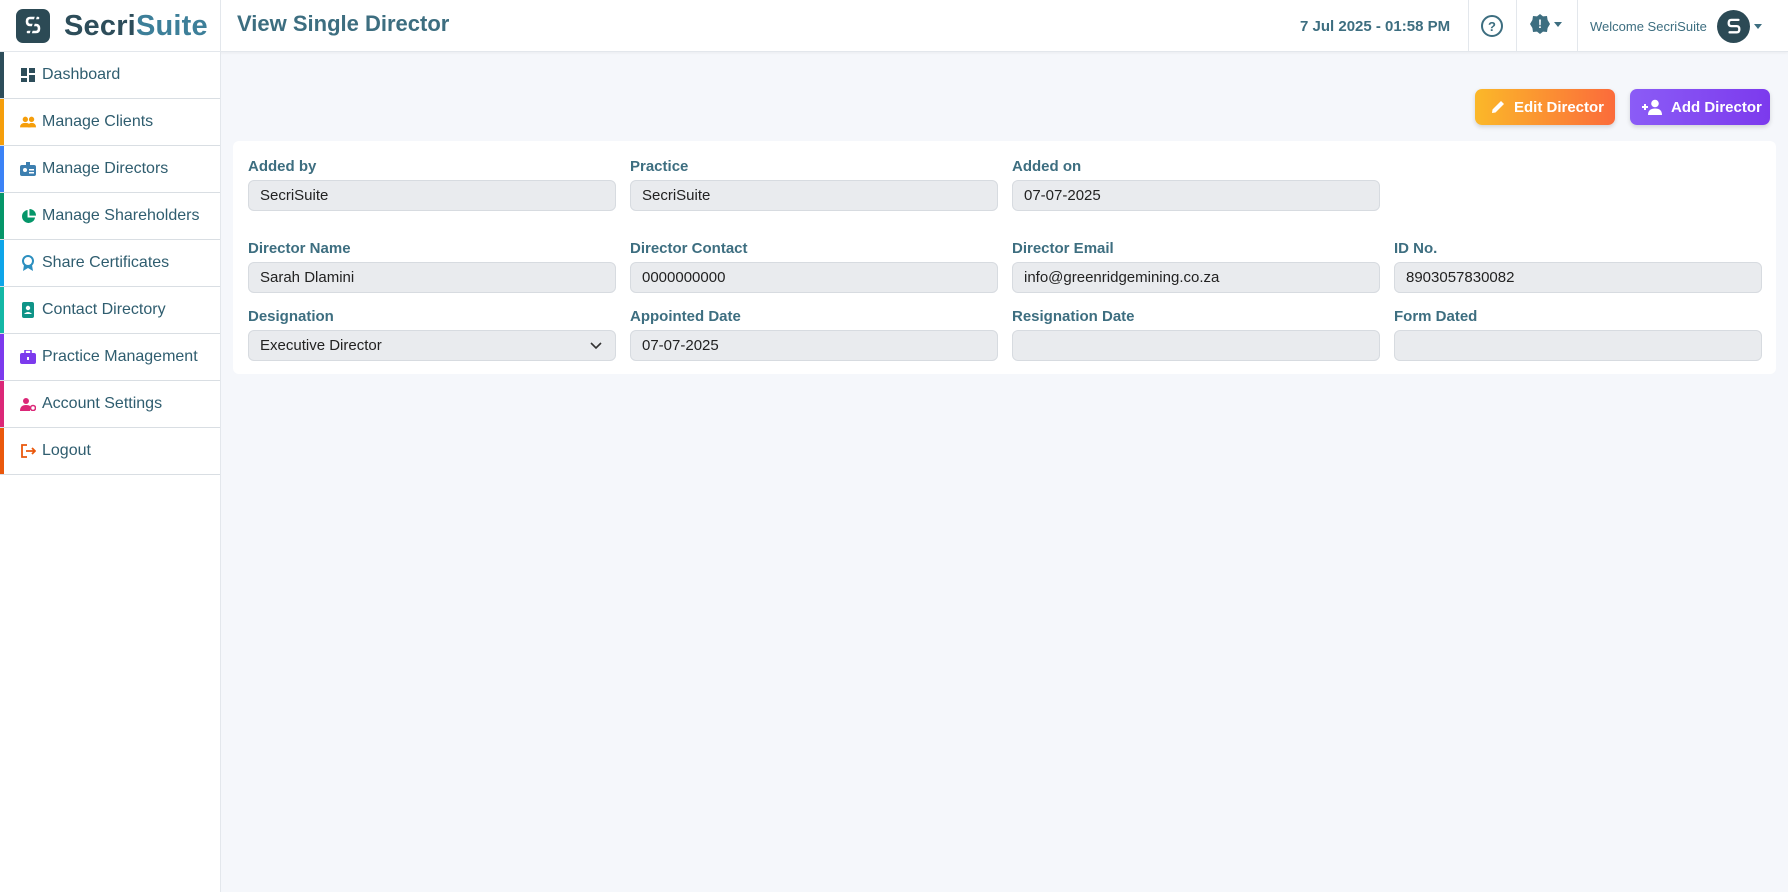 Image resolution: width=1788 pixels, height=892 pixels. What do you see at coordinates (814, 195) in the screenshot?
I see `practice-input: SecriSuite` at bounding box center [814, 195].